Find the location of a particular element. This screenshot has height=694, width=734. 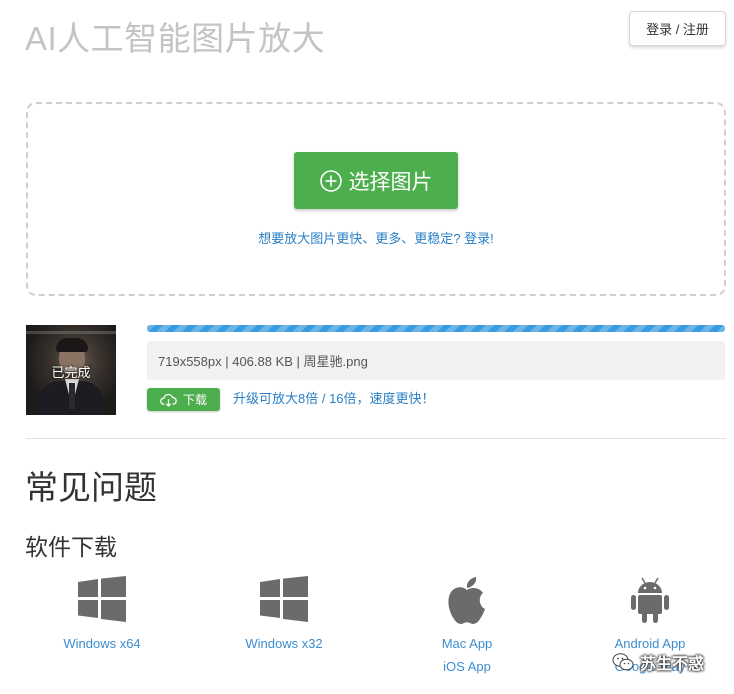

wechat-icon is located at coordinates (623, 662).